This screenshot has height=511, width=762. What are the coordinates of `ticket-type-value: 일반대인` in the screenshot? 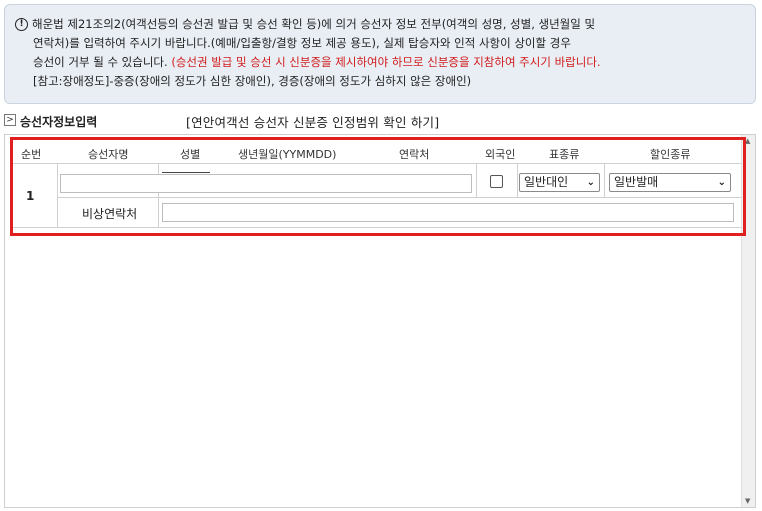 It's located at (546, 182).